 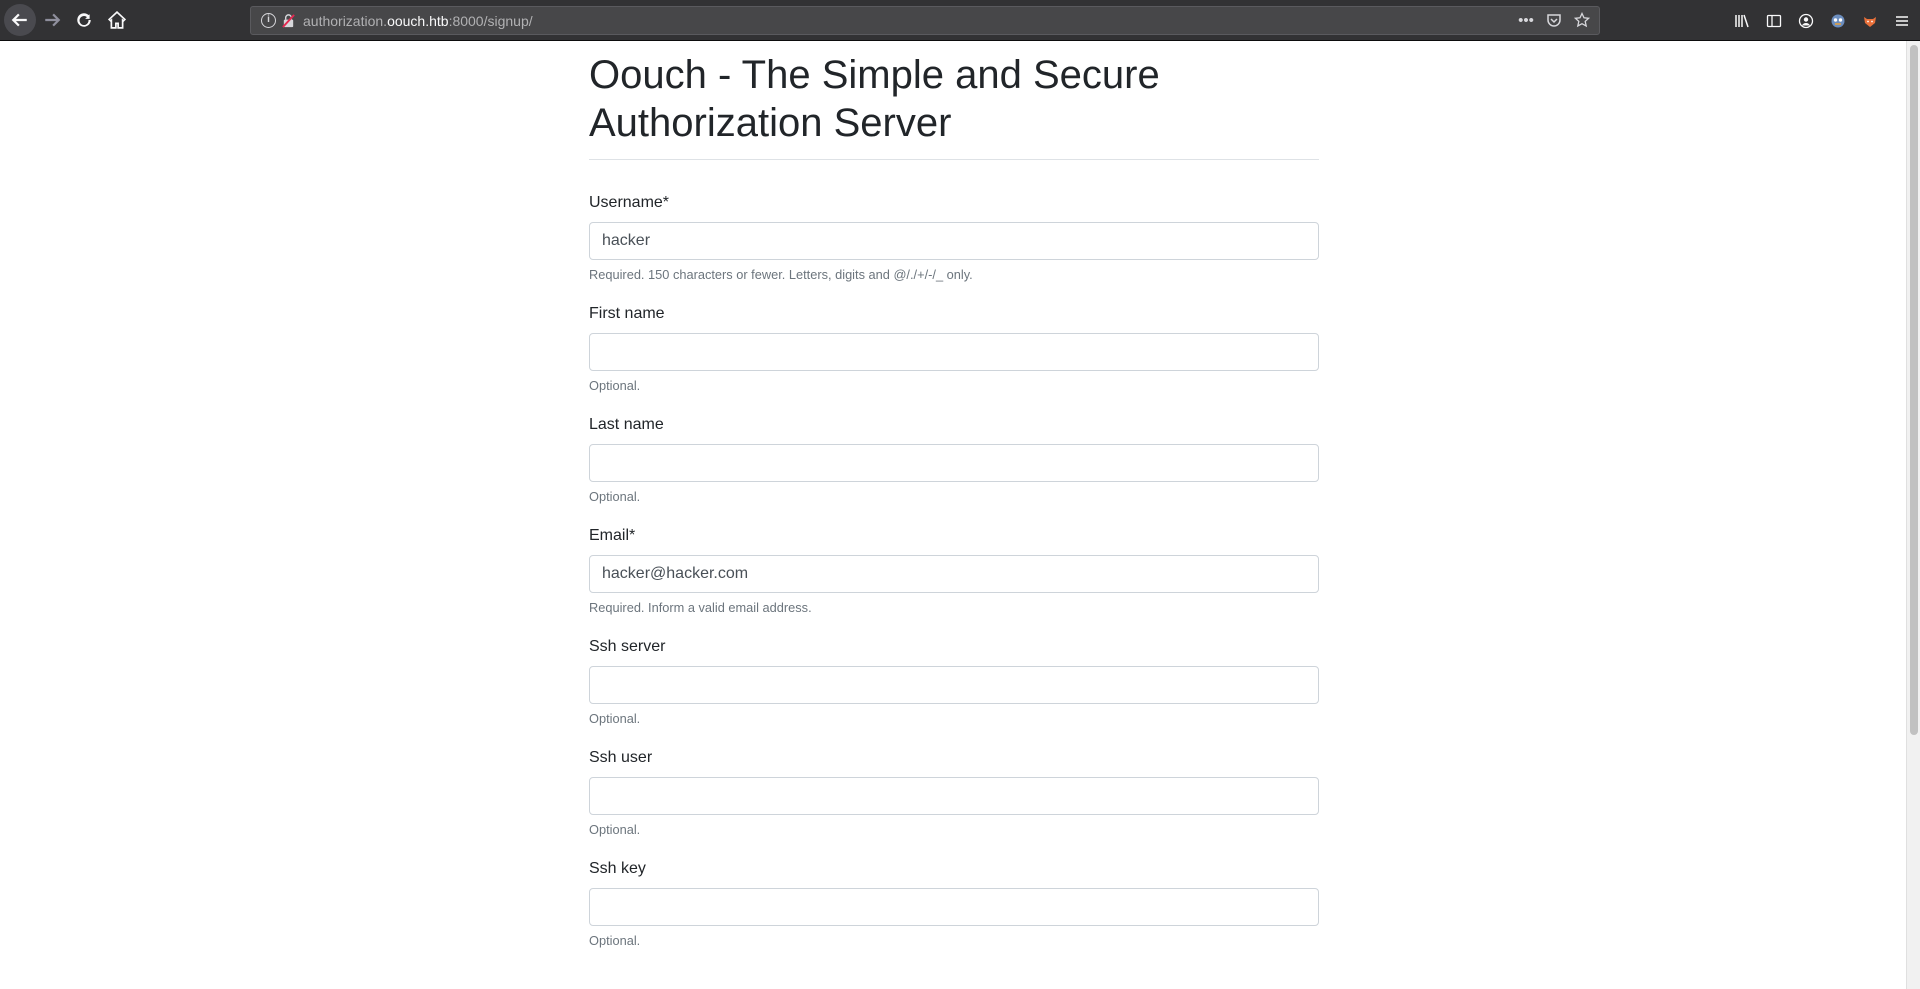 What do you see at coordinates (1870, 21) in the screenshot?
I see `extension-fox-icon` at bounding box center [1870, 21].